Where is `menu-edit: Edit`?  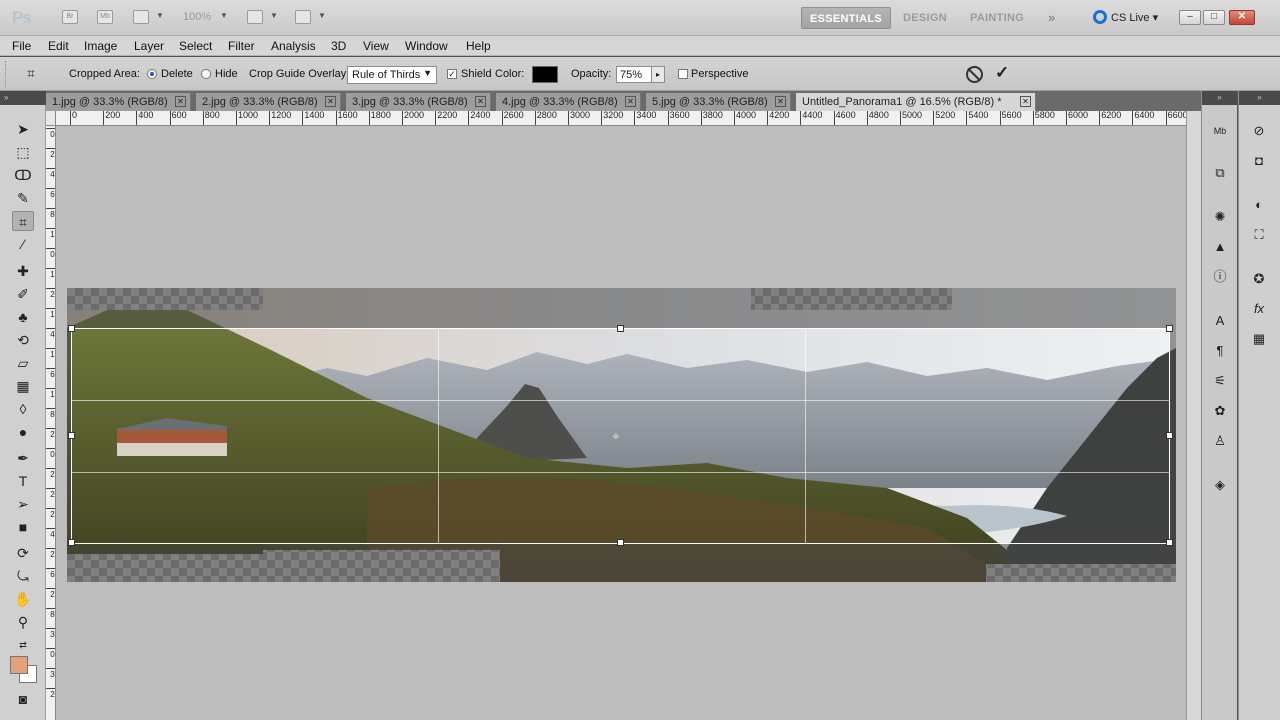 menu-edit: Edit is located at coordinates (58, 46).